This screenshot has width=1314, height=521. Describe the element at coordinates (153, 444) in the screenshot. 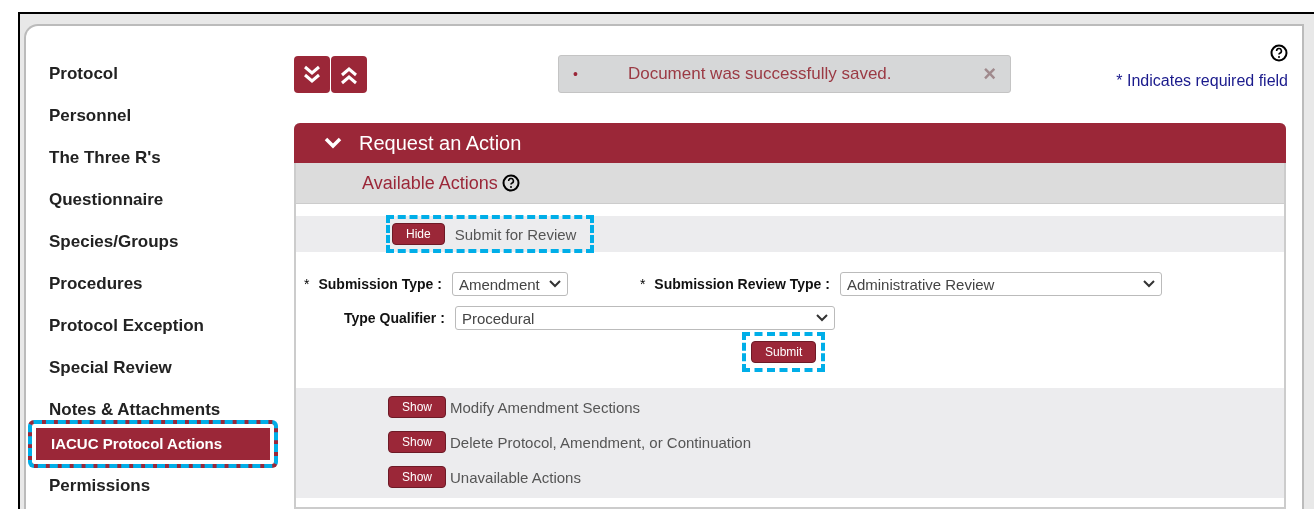

I see `sidebar-item: IACUC Protocol Actions` at that location.